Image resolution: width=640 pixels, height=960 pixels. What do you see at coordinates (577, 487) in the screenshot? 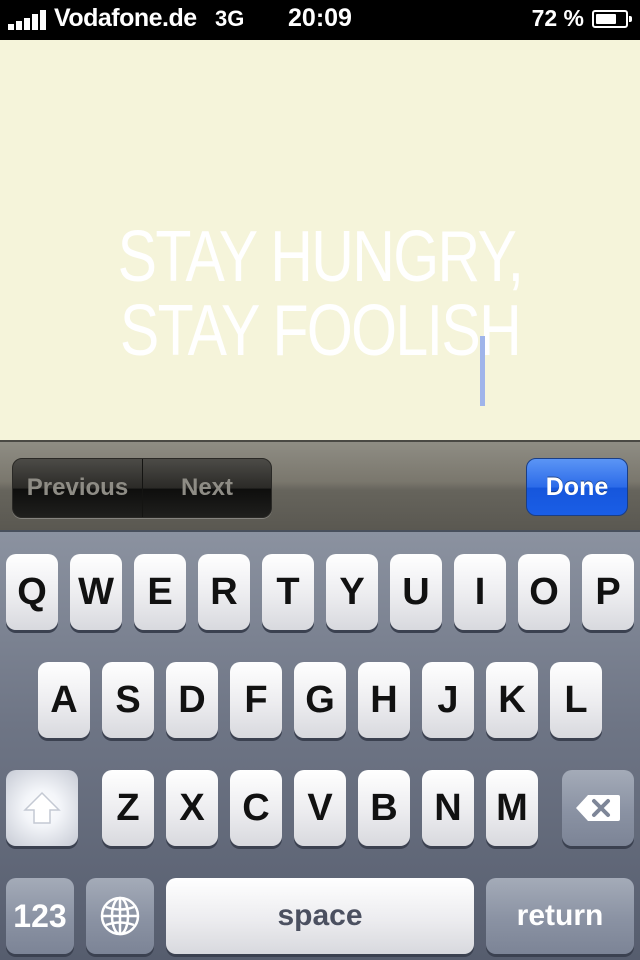
I see `done-button: Done` at bounding box center [577, 487].